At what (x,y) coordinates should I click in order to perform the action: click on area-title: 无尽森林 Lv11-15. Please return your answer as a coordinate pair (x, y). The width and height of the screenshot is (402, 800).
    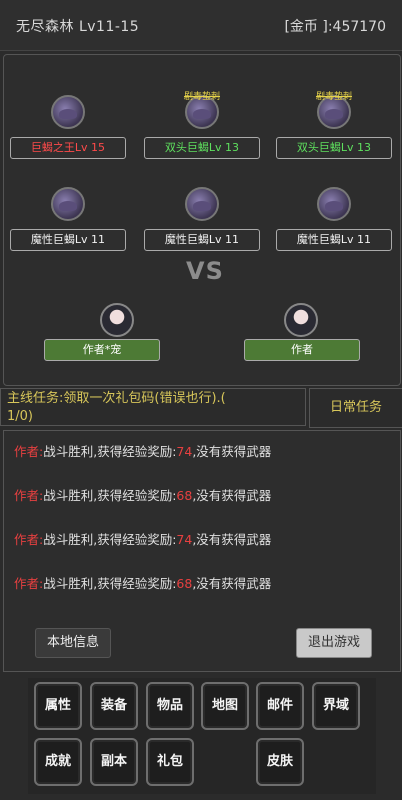
    Looking at the image, I should click on (78, 27).